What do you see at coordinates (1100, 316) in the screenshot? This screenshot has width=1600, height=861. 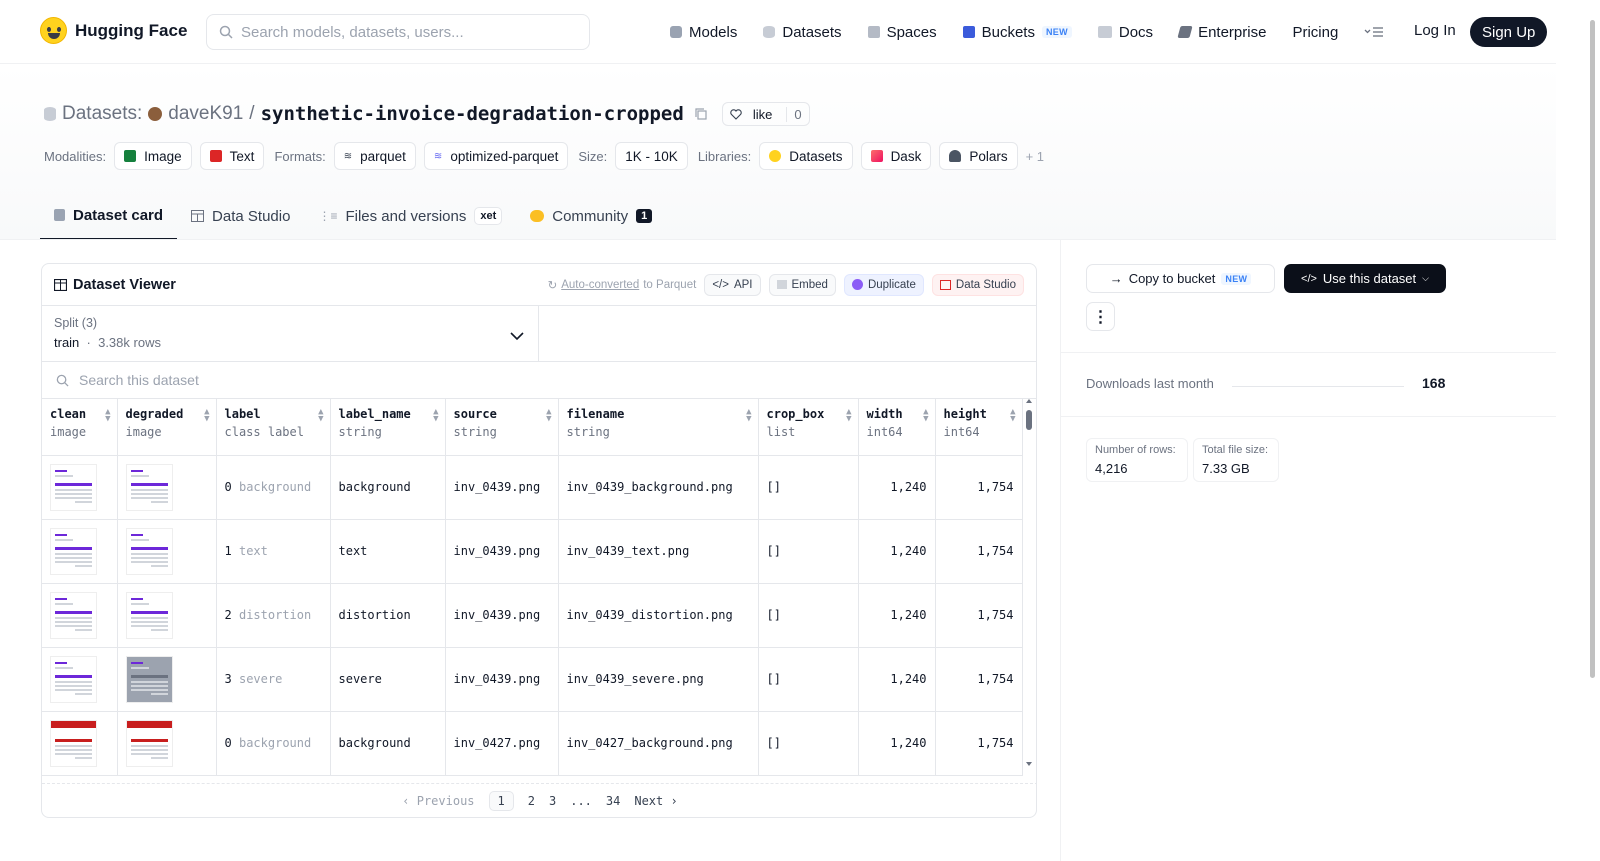 I see `more-options-button: ⋮` at bounding box center [1100, 316].